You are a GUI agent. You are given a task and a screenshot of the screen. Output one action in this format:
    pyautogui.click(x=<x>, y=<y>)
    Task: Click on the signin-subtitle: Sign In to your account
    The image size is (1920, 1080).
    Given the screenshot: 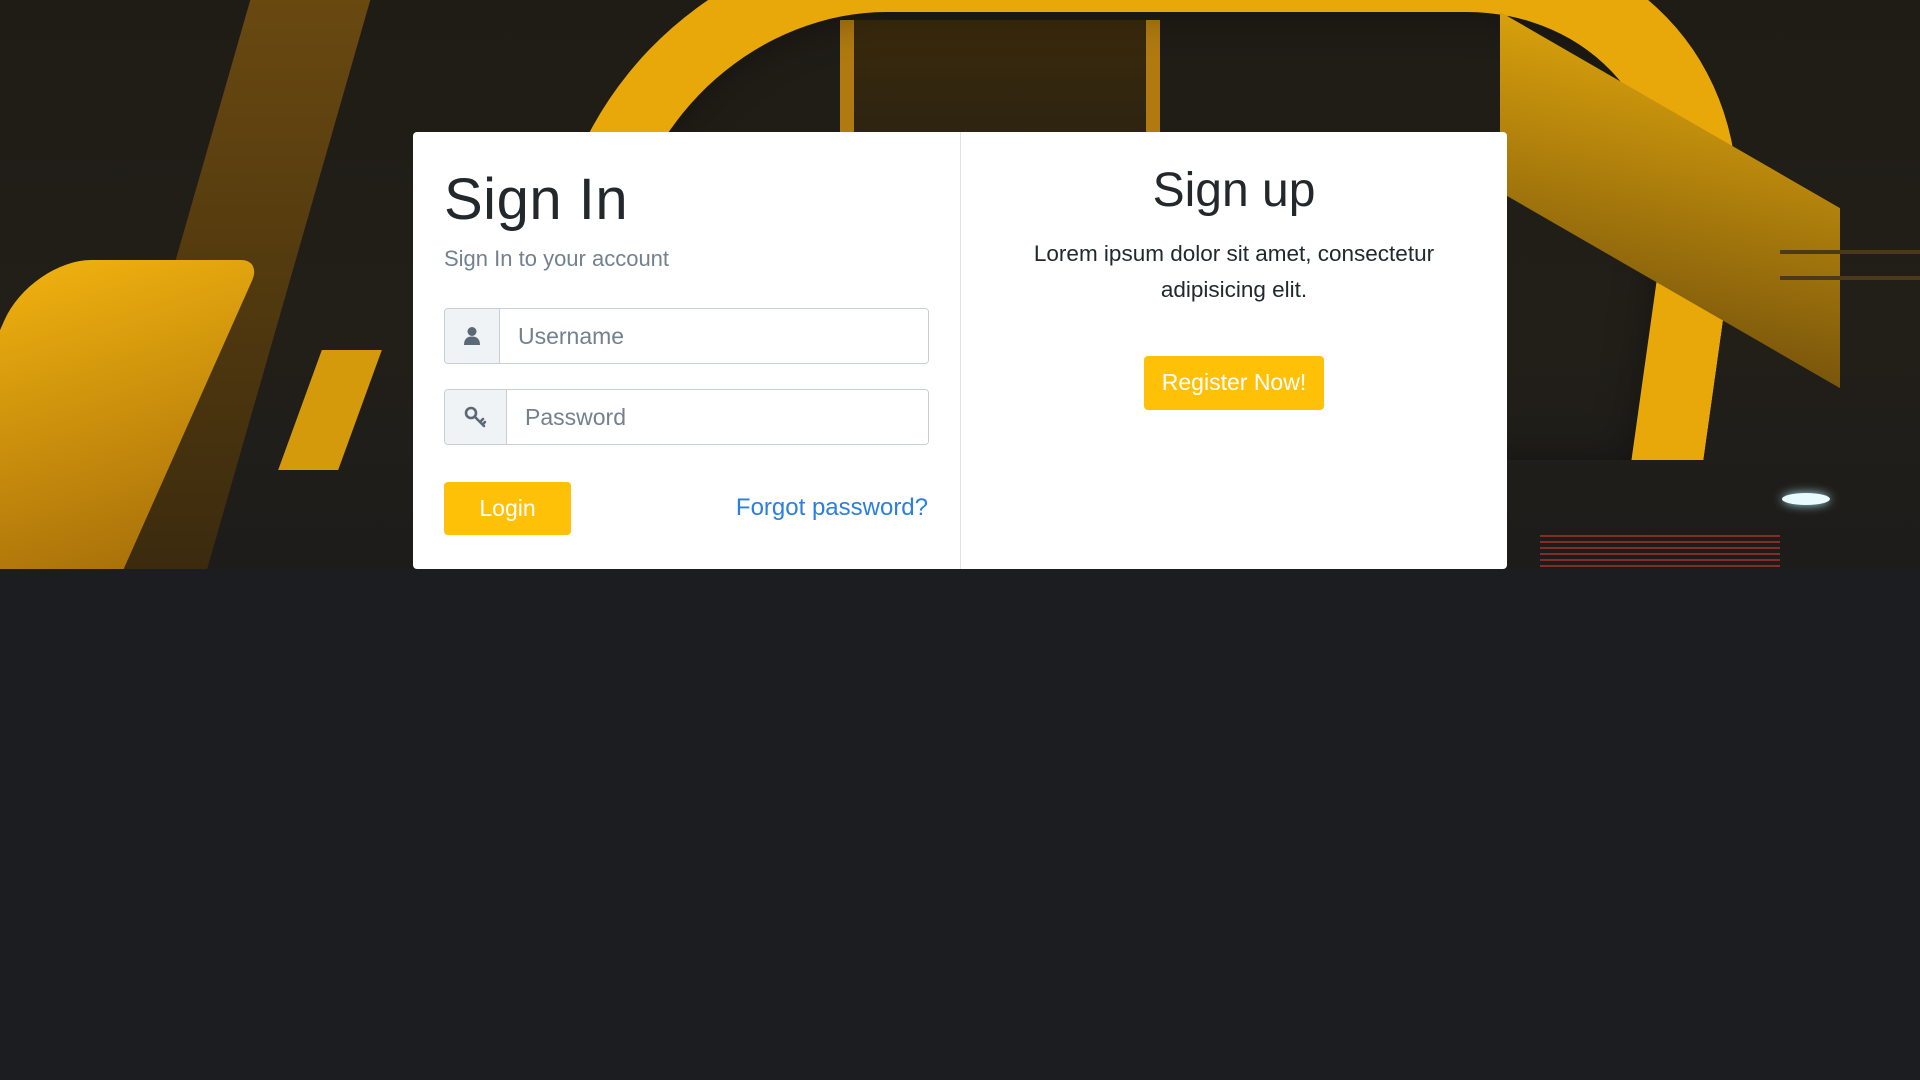 What is the action you would take?
    pyautogui.click(x=557, y=258)
    